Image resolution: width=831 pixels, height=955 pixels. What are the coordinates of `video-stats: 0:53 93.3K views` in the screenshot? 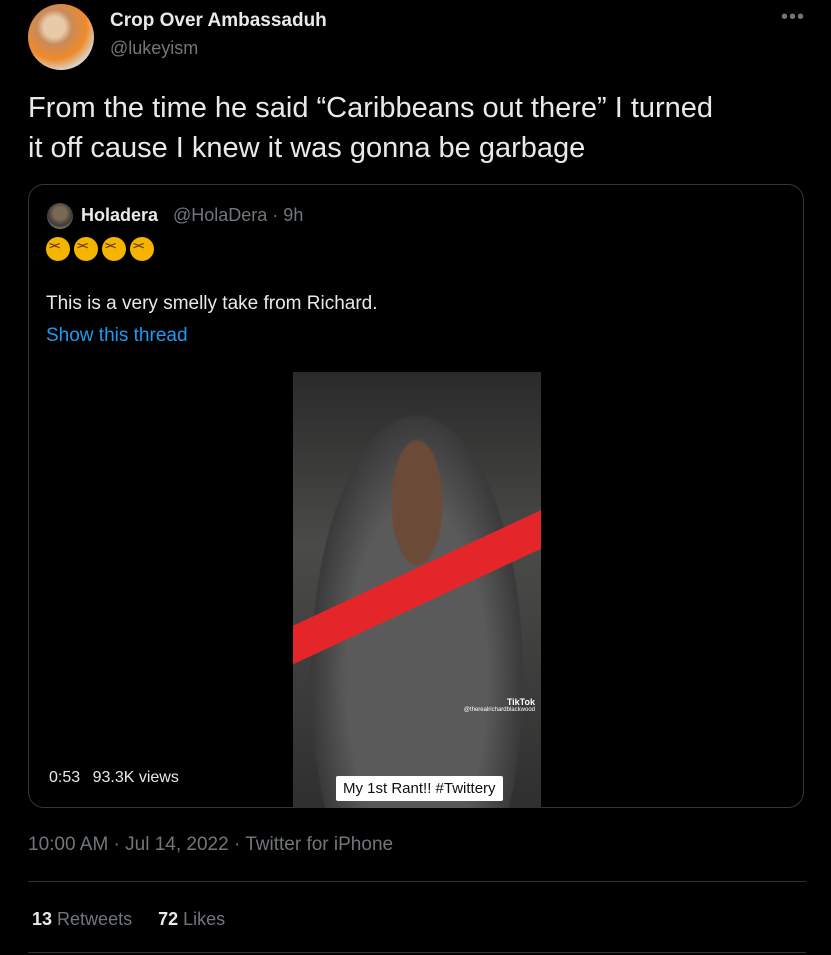 It's located at (114, 778).